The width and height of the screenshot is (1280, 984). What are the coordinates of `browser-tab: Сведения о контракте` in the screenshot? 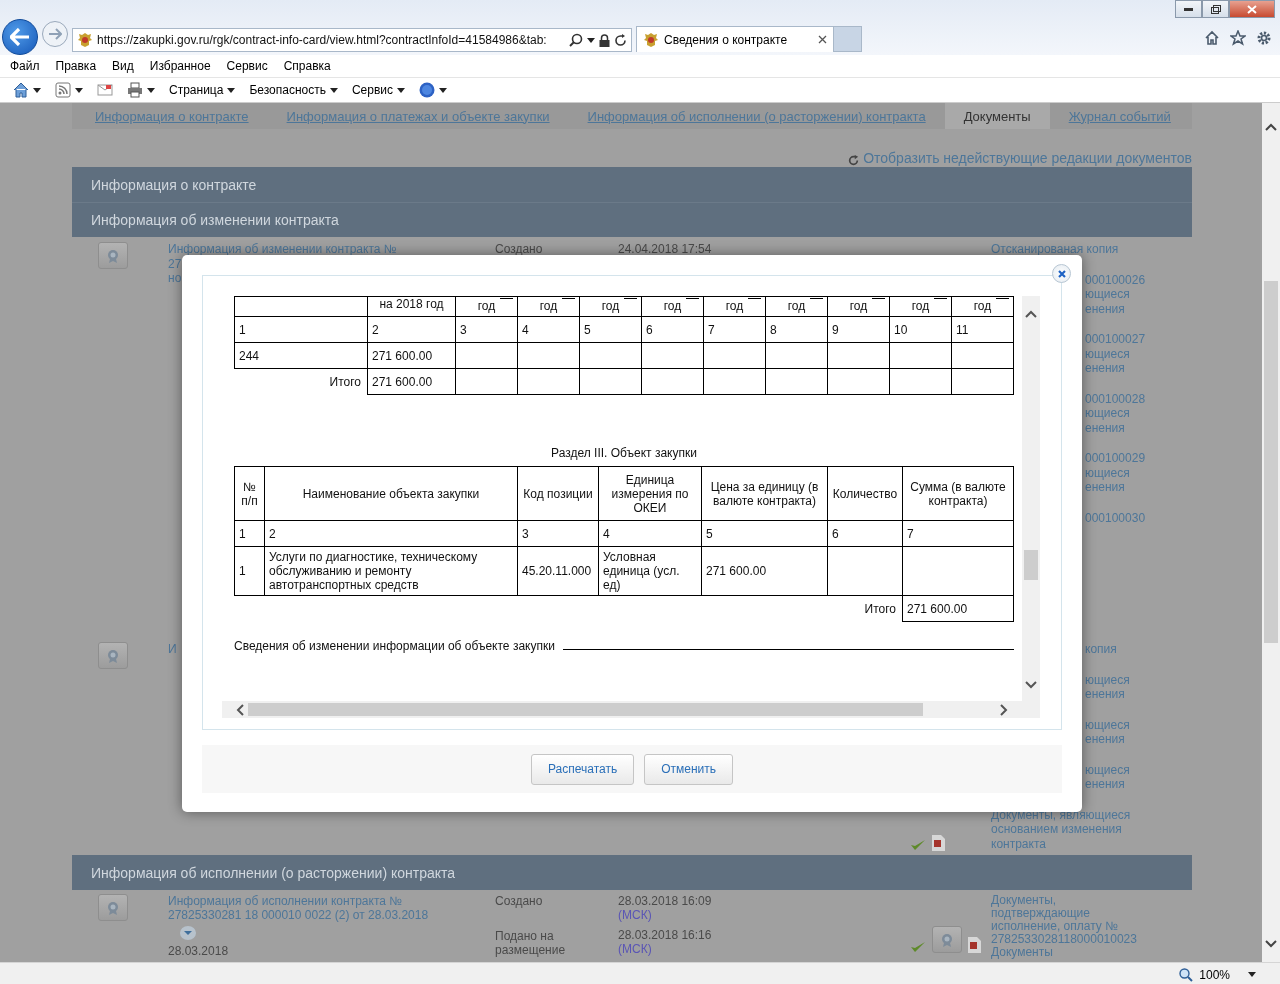 It's located at (735, 39).